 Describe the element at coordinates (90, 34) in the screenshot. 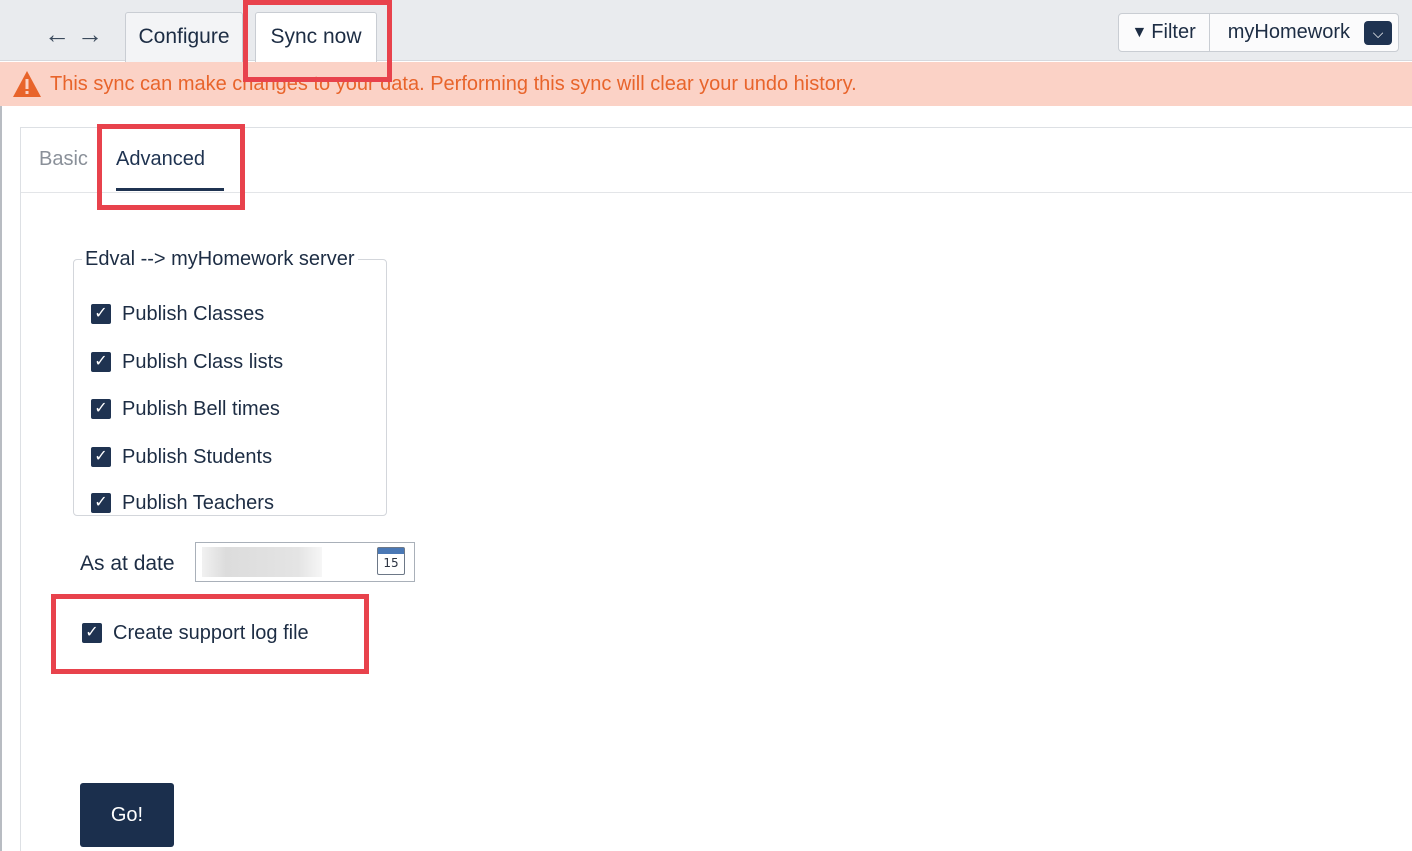

I see `arrow-right-icon: →` at that location.